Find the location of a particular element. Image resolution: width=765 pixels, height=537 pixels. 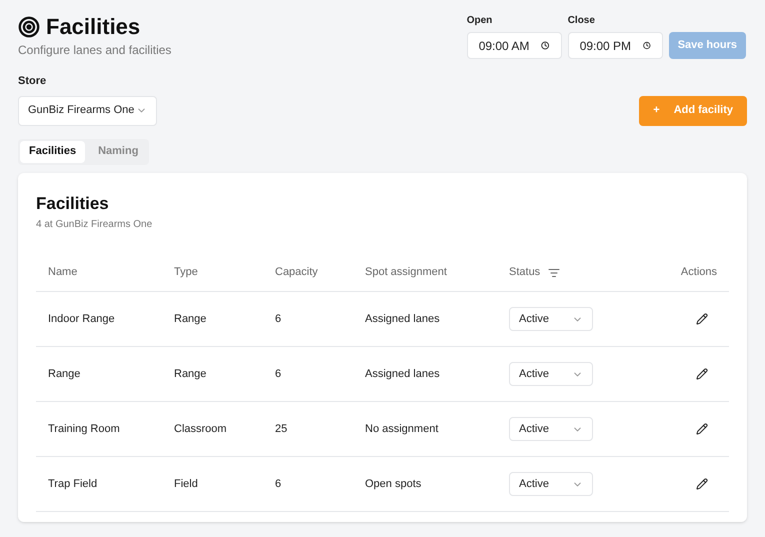

table-cell: 25 is located at coordinates (281, 428).